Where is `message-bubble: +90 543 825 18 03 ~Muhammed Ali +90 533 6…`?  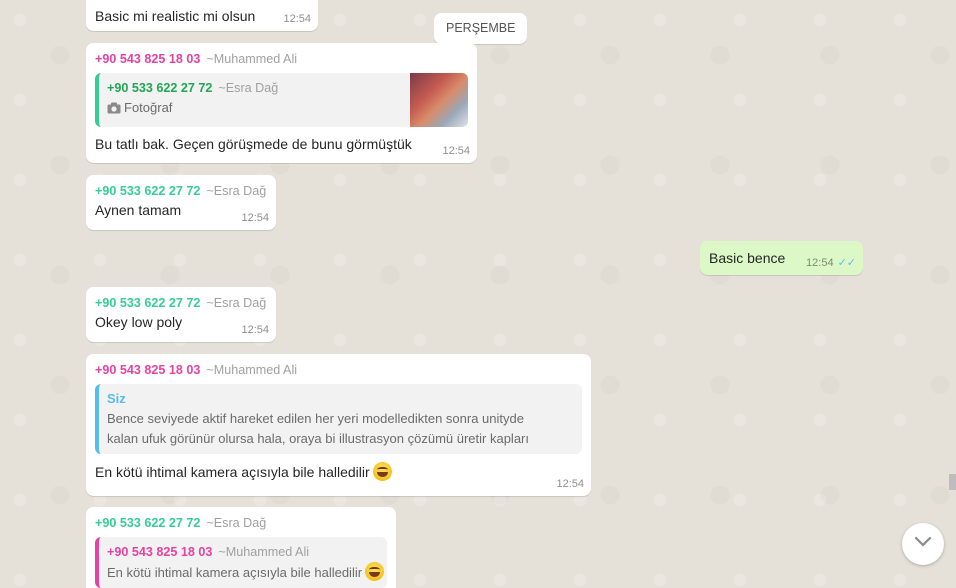 message-bubble: +90 543 825 18 03 ~Muhammed Ali +90 533 6… is located at coordinates (281, 103).